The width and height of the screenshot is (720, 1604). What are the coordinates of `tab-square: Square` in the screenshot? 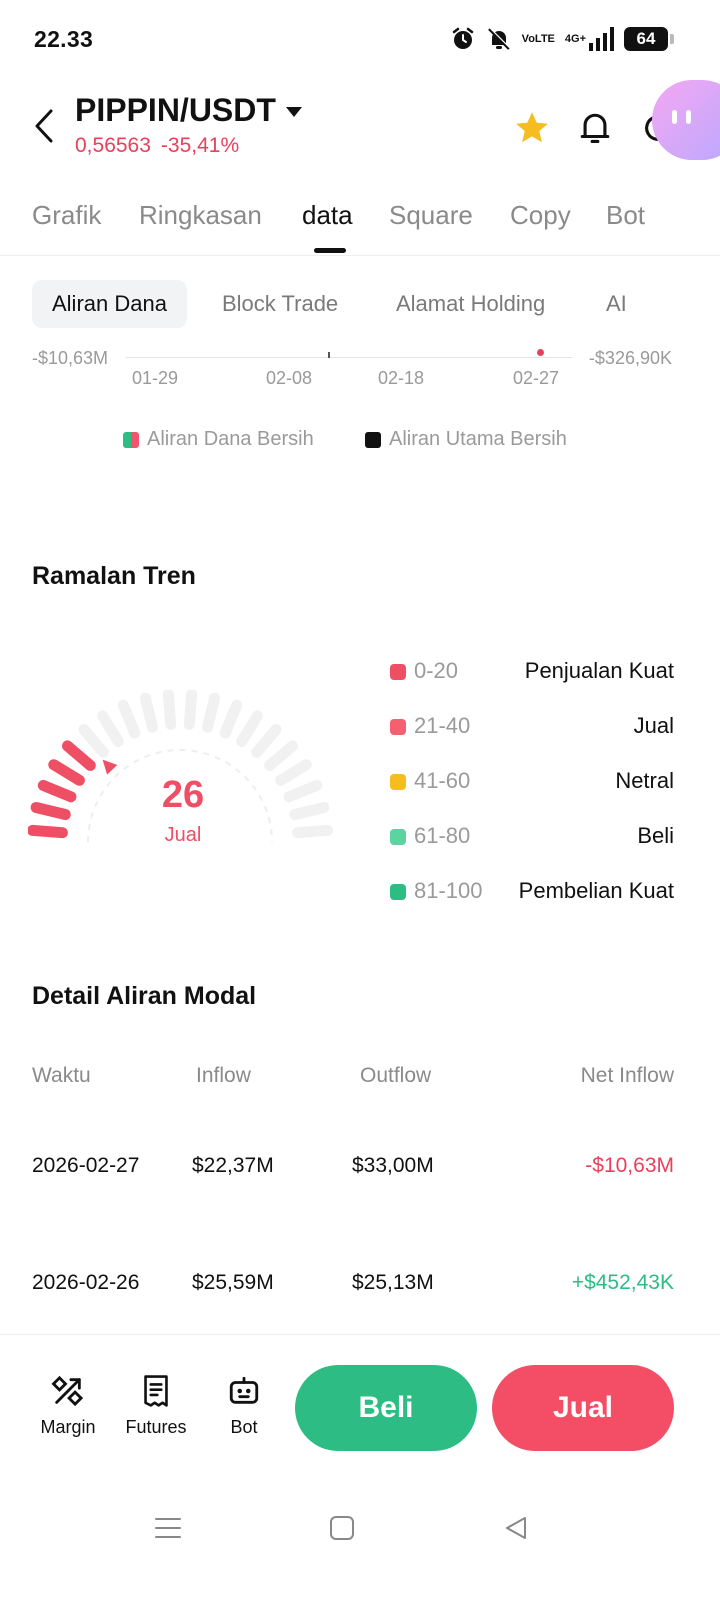 It's located at (431, 215).